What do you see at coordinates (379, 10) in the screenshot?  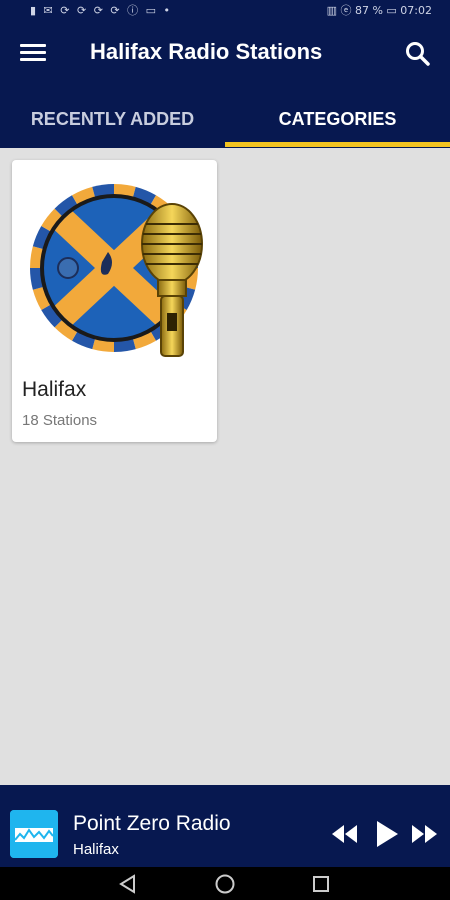 I see `status-bar-system-info: ▥ ⓔ 87 % ▭ 07:02` at bounding box center [379, 10].